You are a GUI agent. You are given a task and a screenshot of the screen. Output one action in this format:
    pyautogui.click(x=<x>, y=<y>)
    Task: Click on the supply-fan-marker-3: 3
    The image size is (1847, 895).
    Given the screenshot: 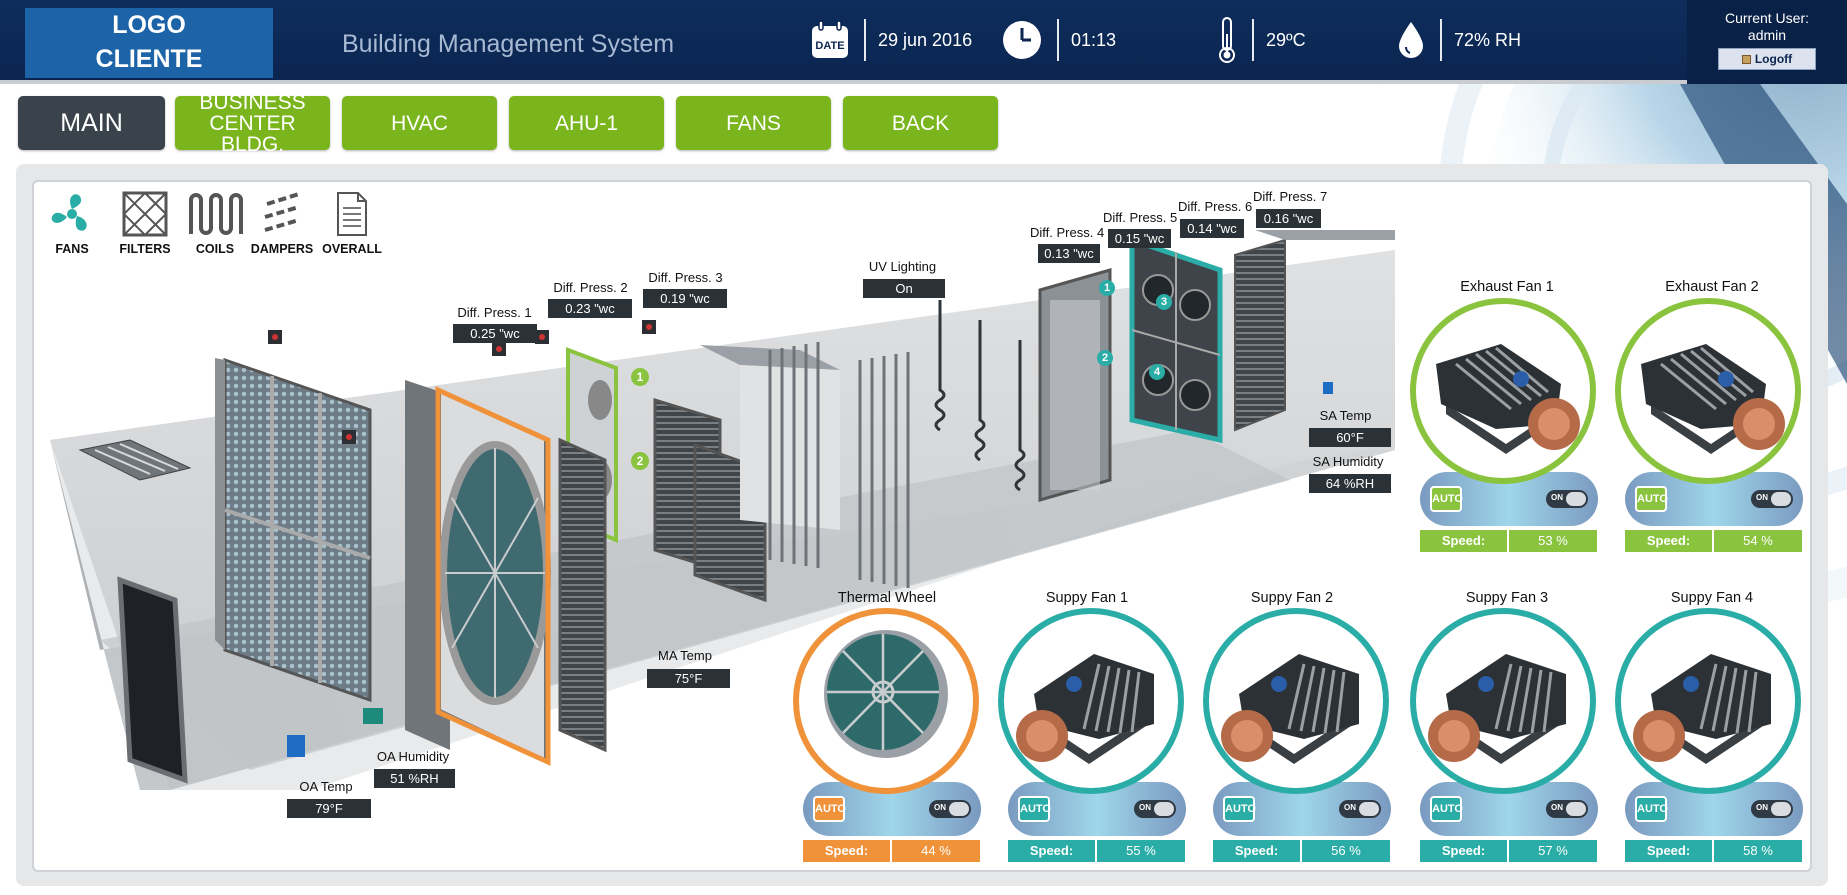 What is the action you would take?
    pyautogui.click(x=1164, y=302)
    